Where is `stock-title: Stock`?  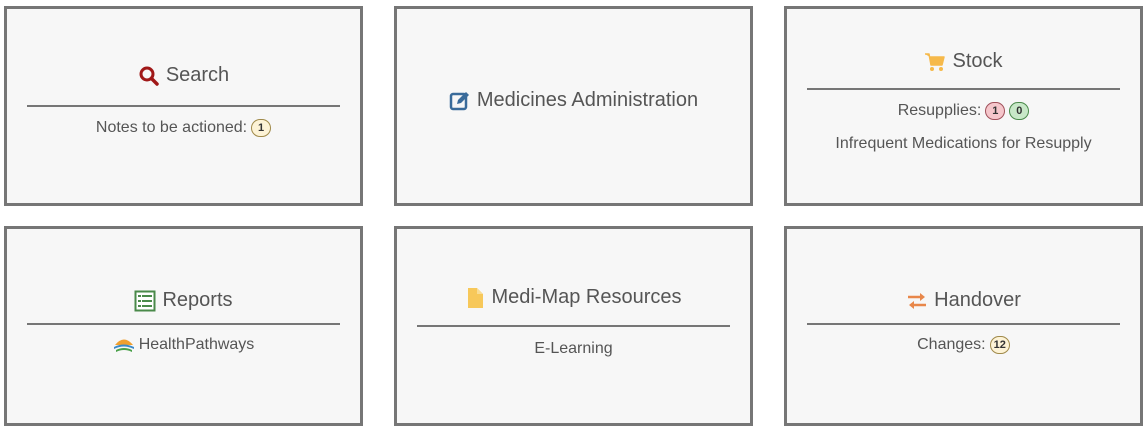 stock-title: Stock is located at coordinates (963, 61).